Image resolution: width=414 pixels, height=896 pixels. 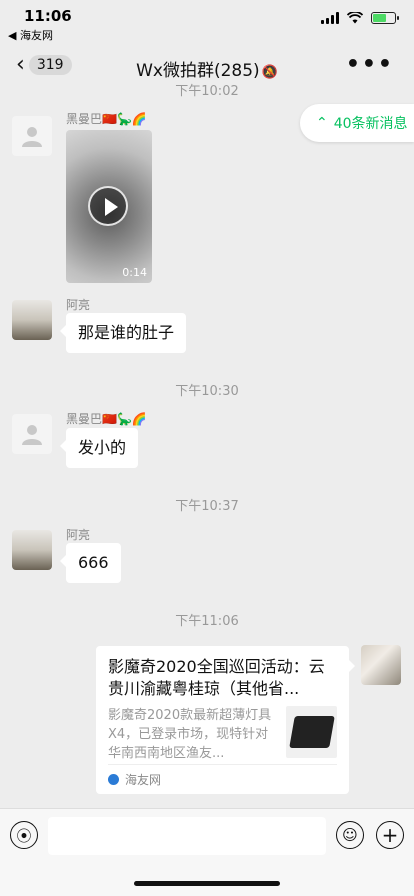 I want to click on double-chevron-up-icon: ⌃, so click(x=322, y=123).